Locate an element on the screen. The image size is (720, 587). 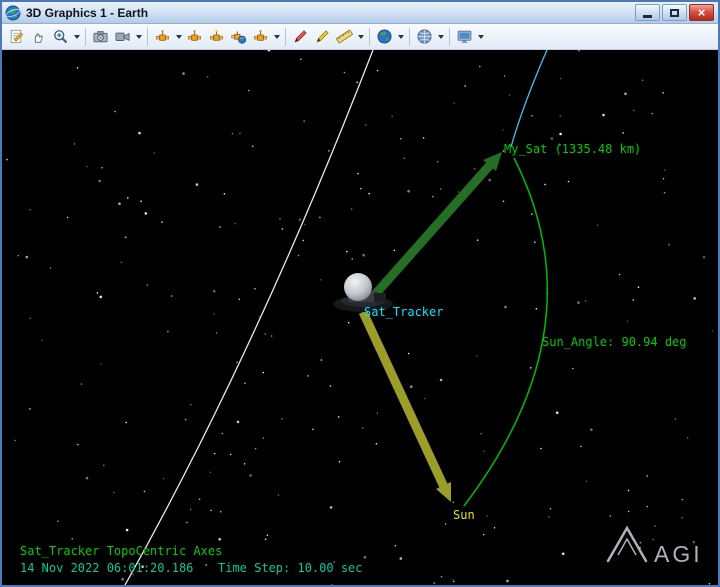
annotation-options-dropdown is located at coordinates (360, 37).